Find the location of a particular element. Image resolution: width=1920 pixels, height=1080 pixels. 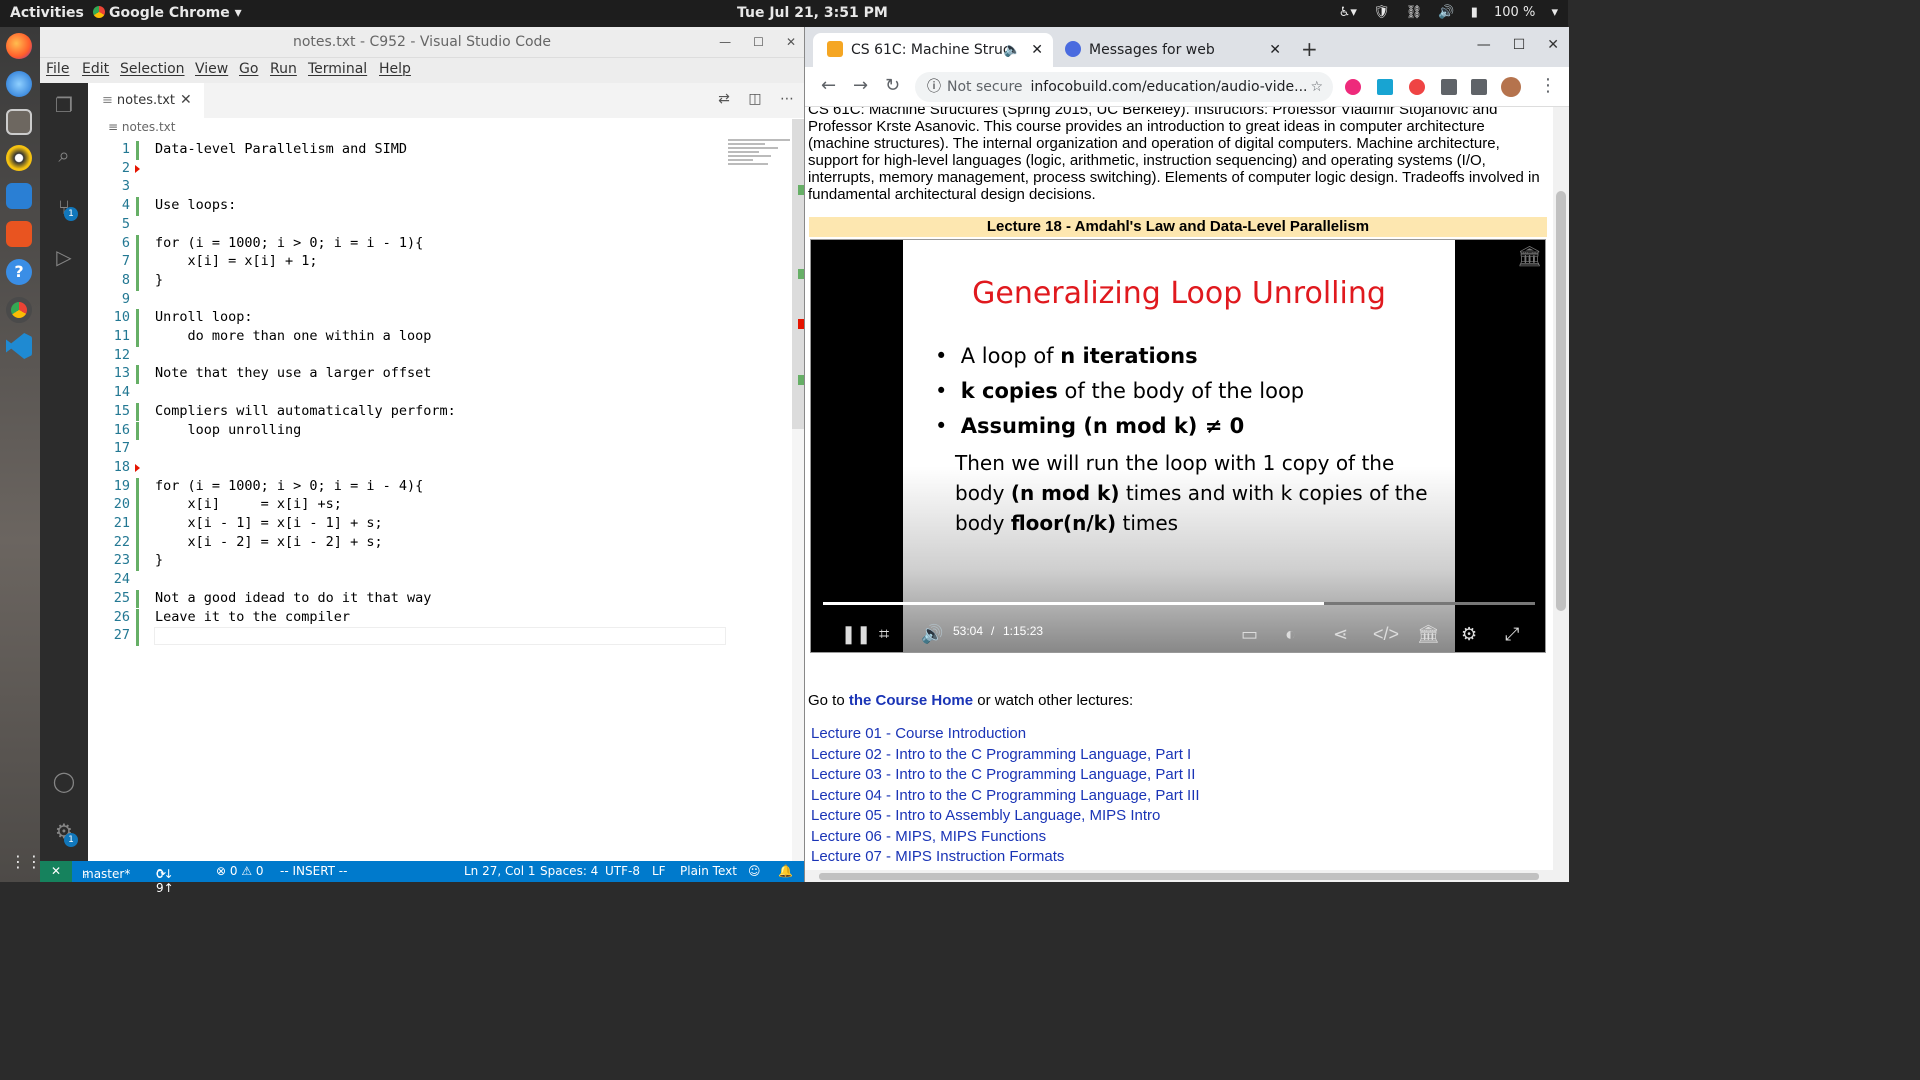

menu-edit: Edit is located at coordinates (95, 69).